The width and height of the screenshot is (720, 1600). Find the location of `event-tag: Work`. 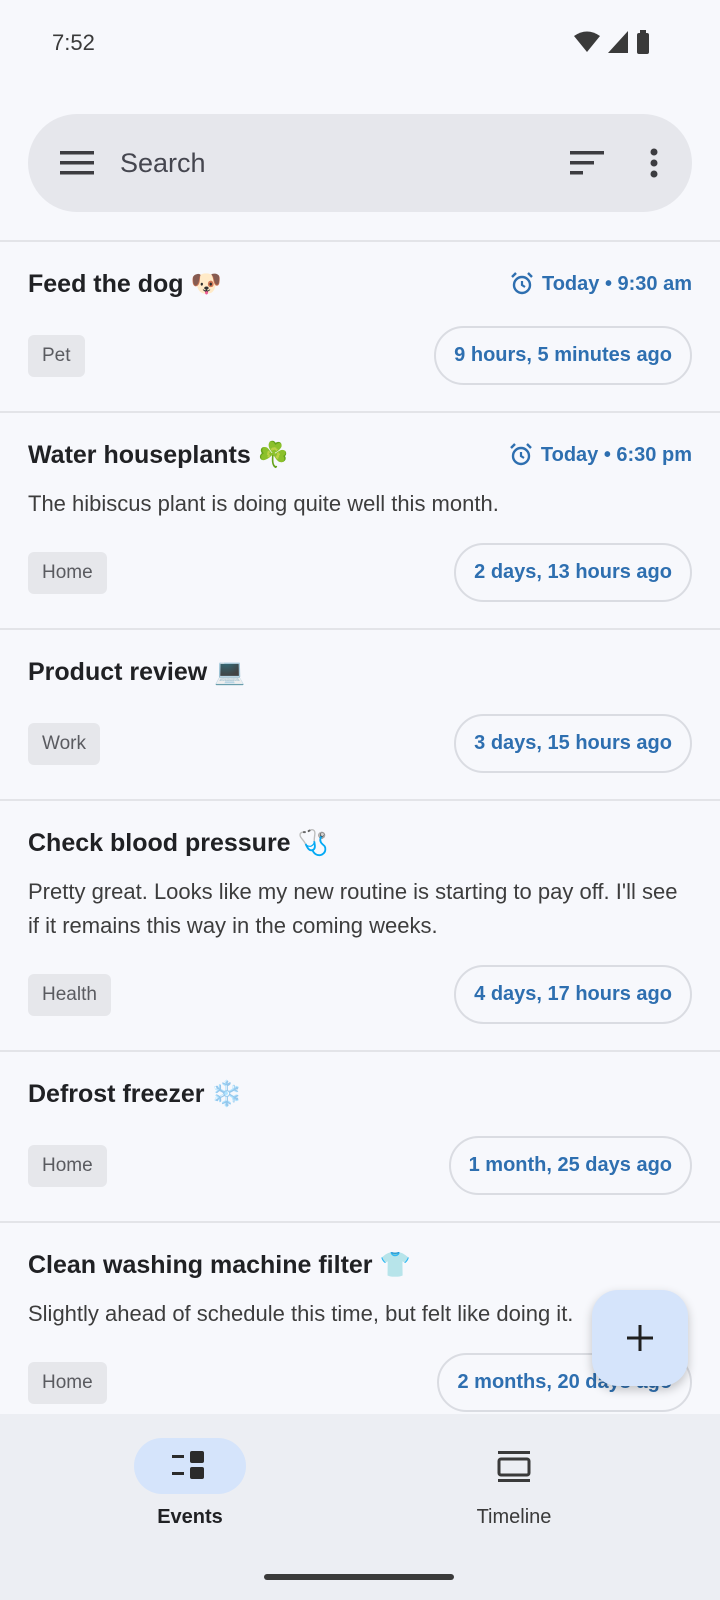

event-tag: Work is located at coordinates (64, 743).